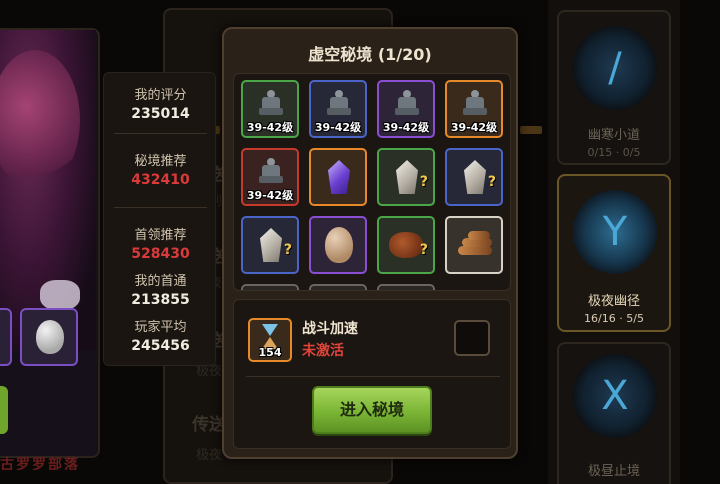  I want to click on hero-portrait, so click(48, 190).